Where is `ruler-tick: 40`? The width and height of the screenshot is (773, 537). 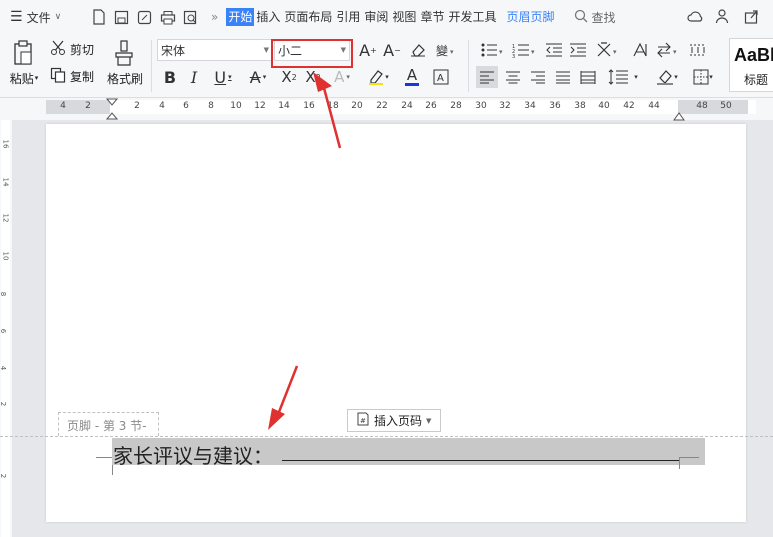
ruler-tick: 40 is located at coordinates (604, 106).